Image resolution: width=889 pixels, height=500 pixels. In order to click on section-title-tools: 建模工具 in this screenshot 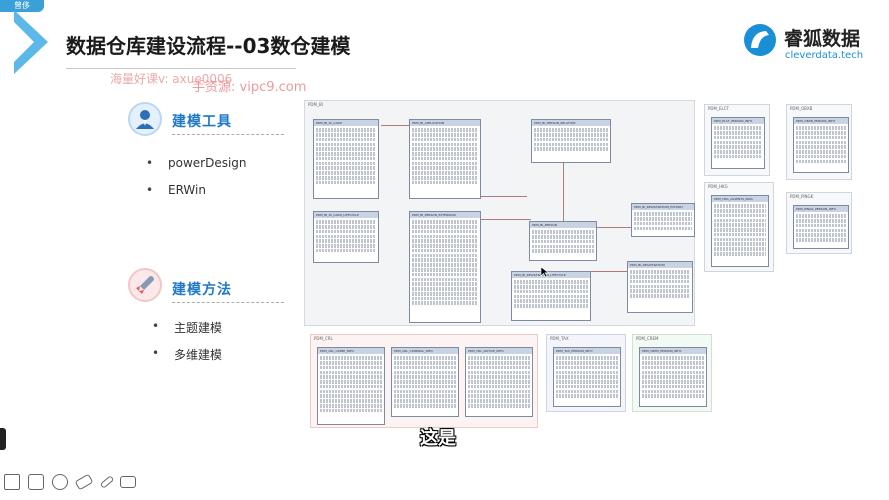, I will do `click(202, 122)`.